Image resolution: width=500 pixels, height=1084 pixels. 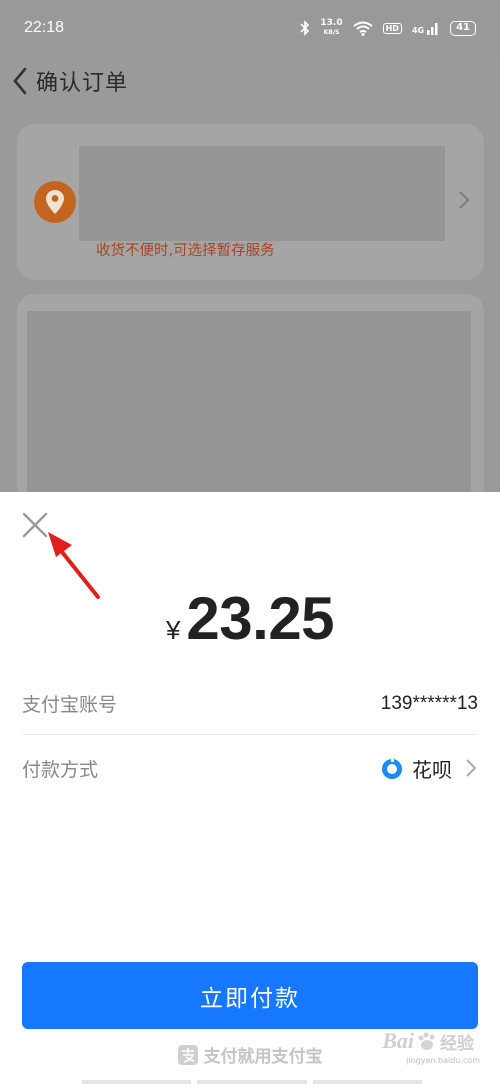 I want to click on status-time: 22:18, so click(x=44, y=27).